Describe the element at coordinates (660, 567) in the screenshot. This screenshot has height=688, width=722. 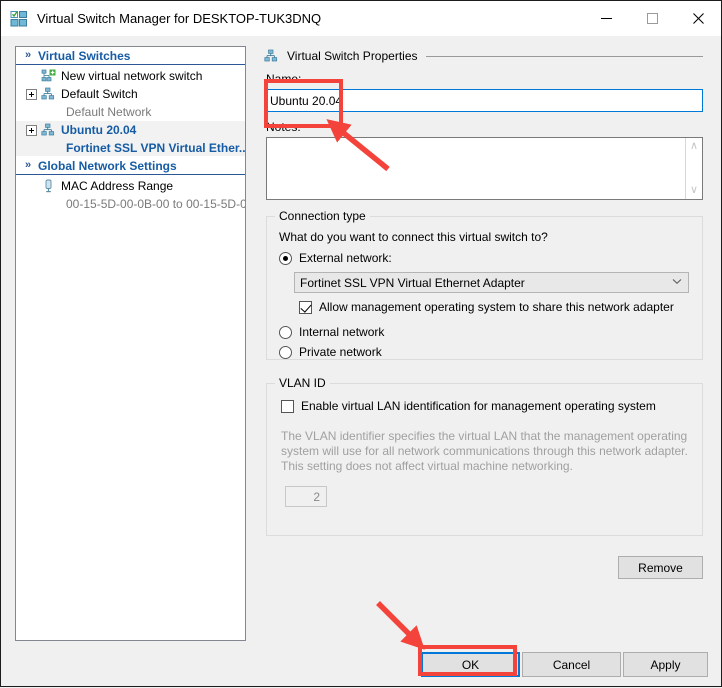
I see `remove-button: Remove` at that location.